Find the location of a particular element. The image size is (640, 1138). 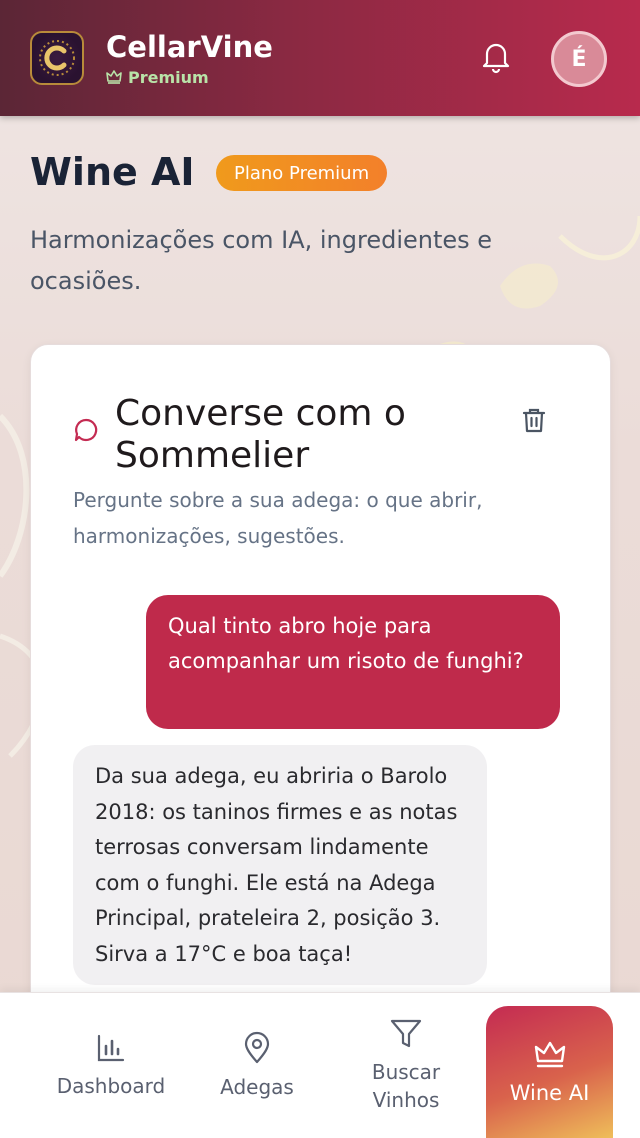

plan-badge: Plano Premium is located at coordinates (302, 173).